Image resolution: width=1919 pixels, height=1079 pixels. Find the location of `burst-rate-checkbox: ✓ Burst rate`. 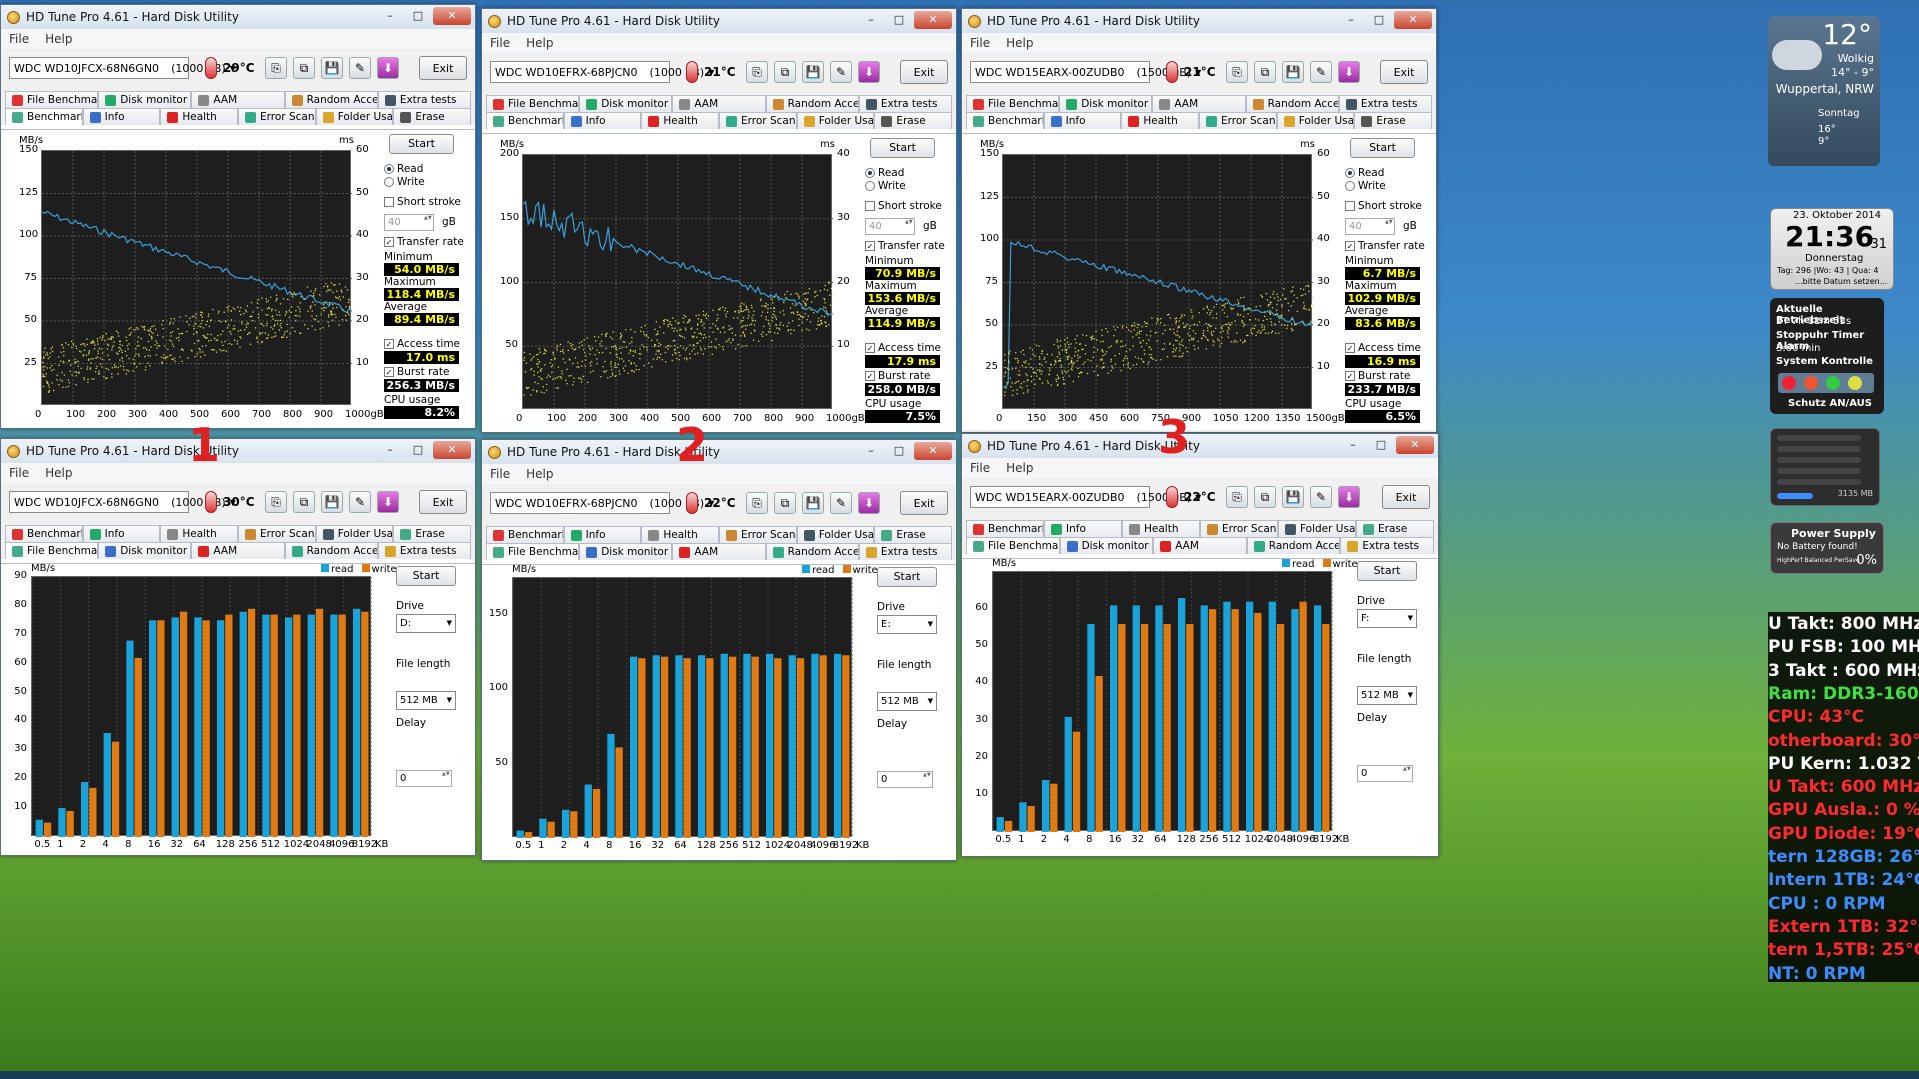

burst-rate-checkbox: ✓ Burst rate is located at coordinates (1377, 376).